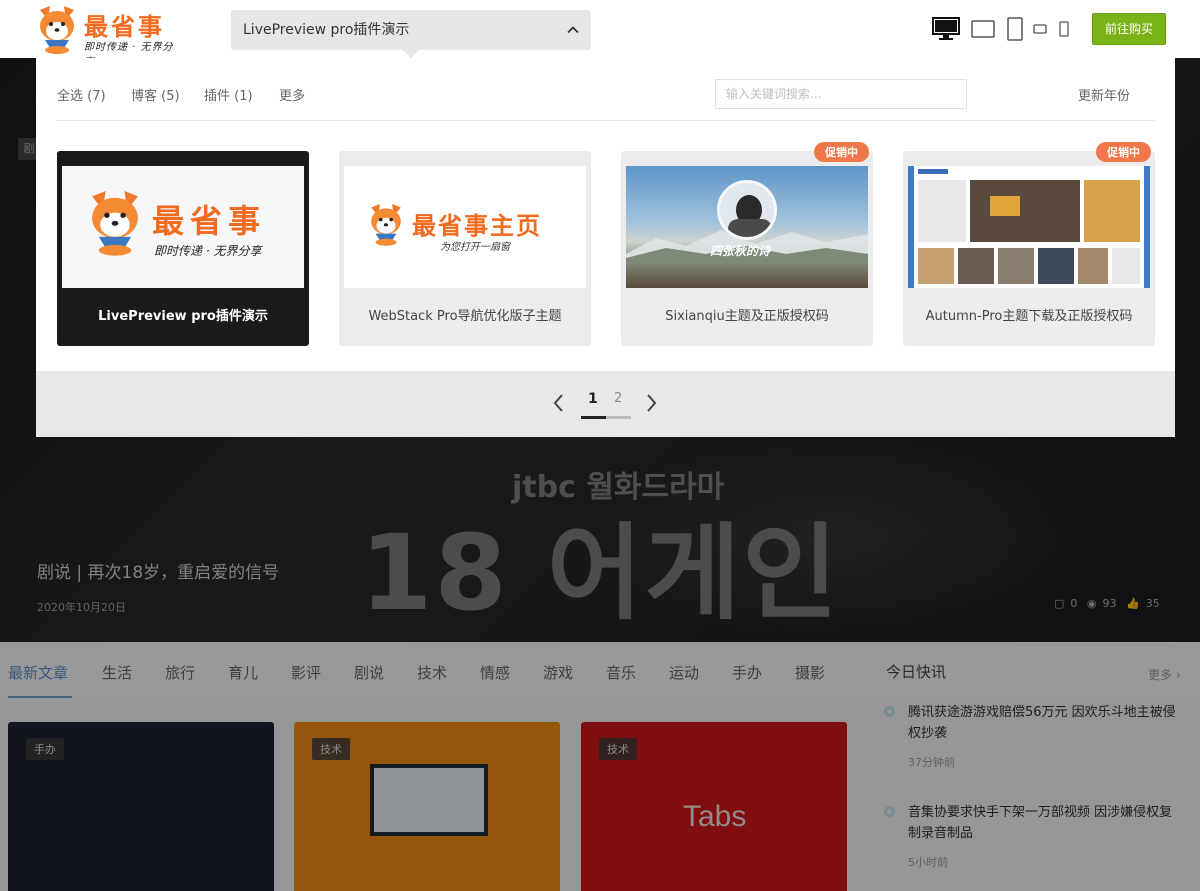 The width and height of the screenshot is (1200, 891). I want to click on phone-landscape-icon, so click(1040, 29).